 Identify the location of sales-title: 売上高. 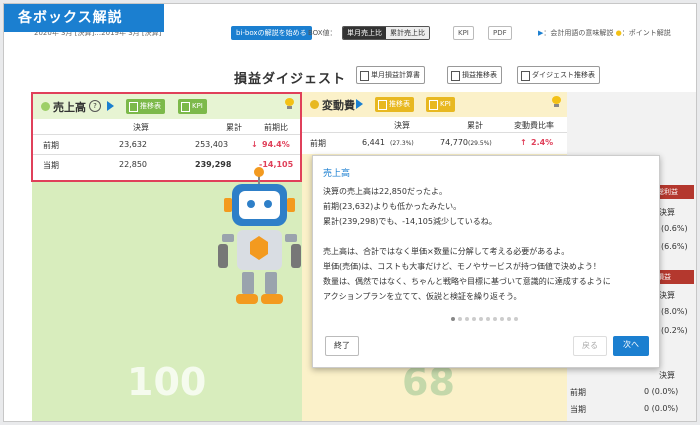
(69, 107).